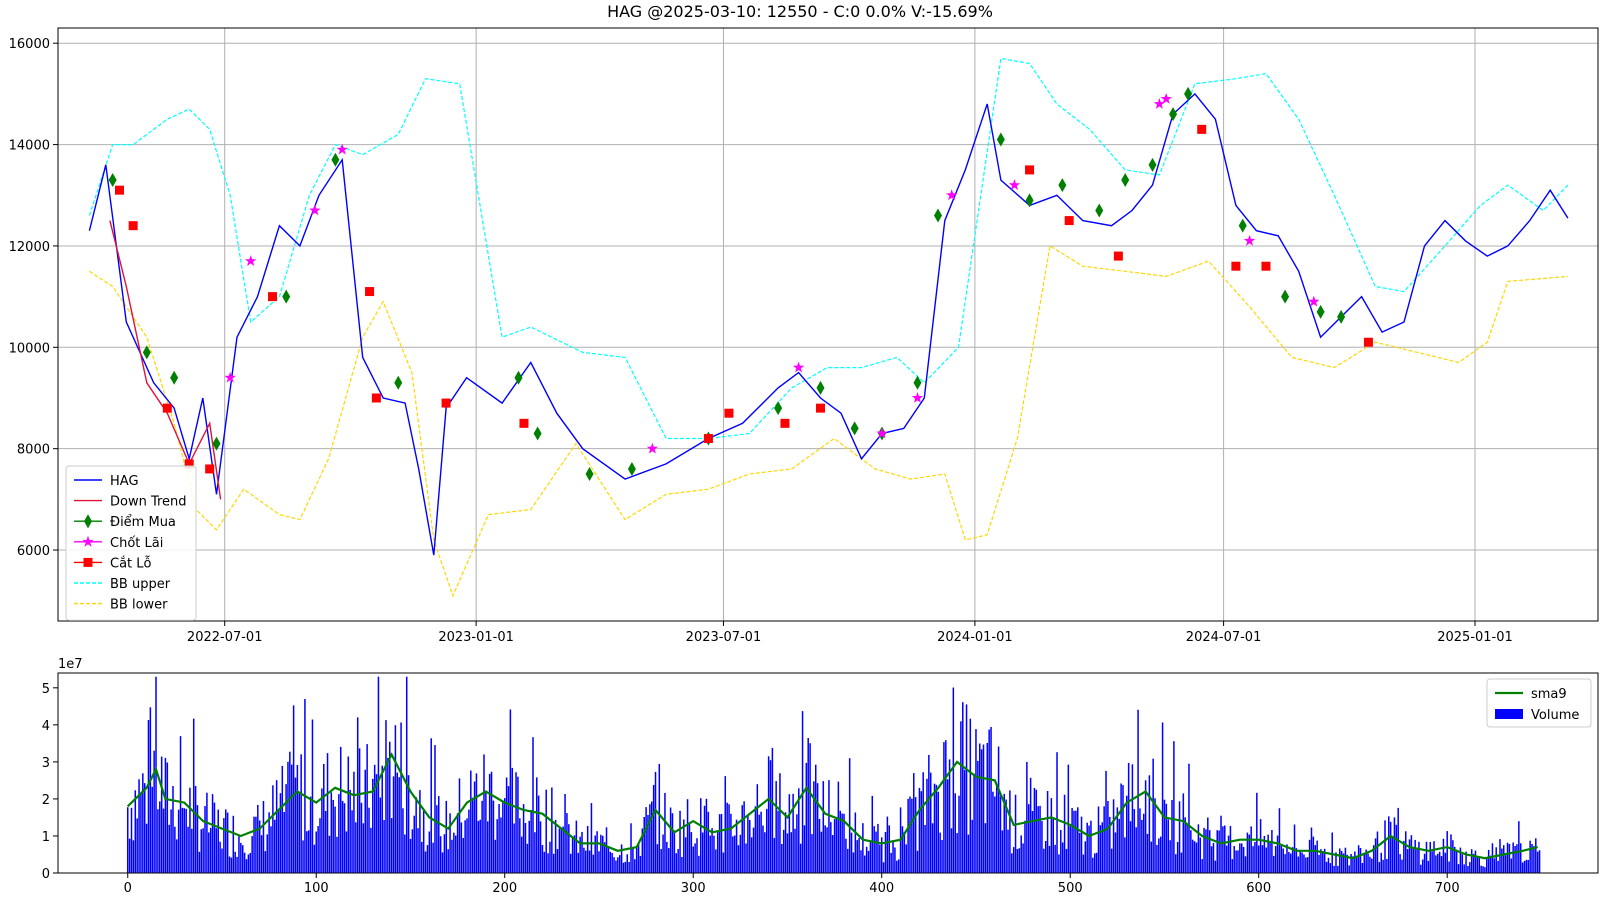  I want to click on volume-y-axis: 0 1 2 3 4 5, so click(50, 782).